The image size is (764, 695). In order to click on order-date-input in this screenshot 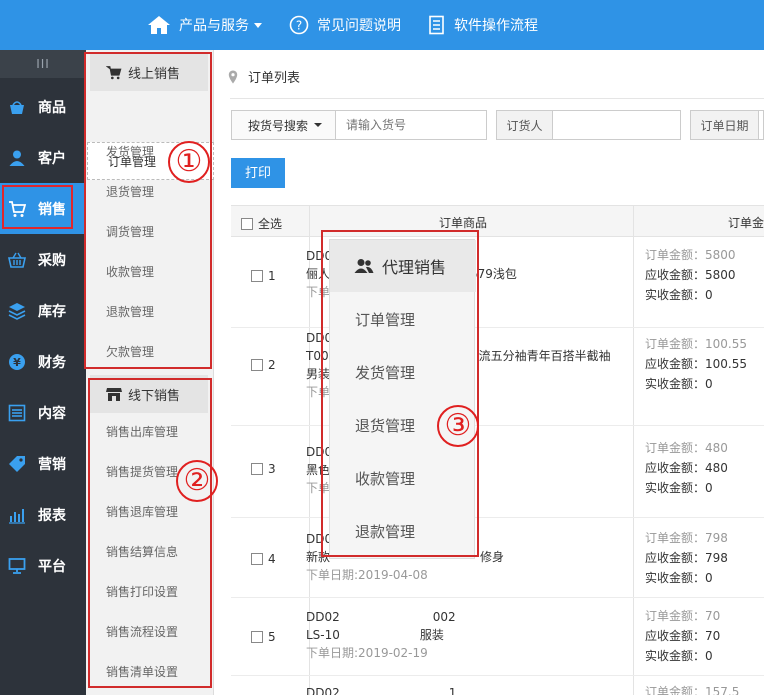, I will do `click(761, 125)`.